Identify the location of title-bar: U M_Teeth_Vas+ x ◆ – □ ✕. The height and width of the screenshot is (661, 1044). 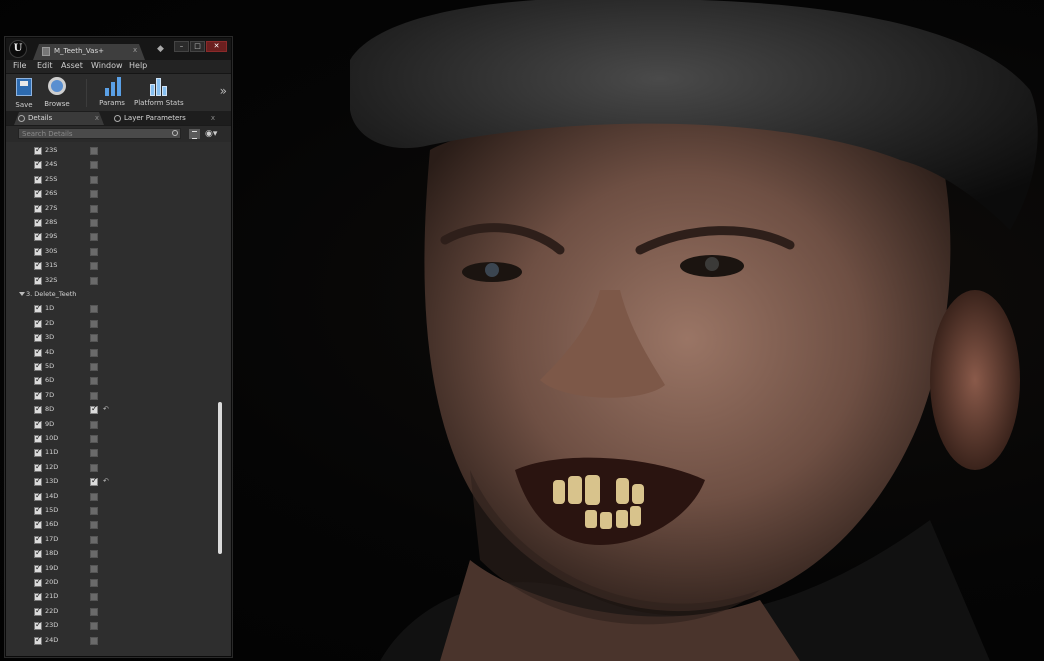
(118, 49).